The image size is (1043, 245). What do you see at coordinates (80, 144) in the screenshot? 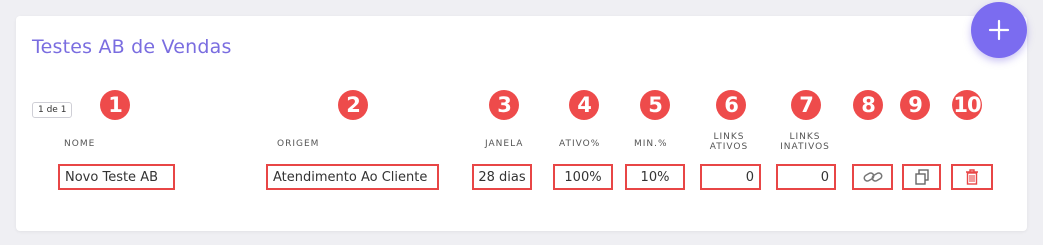
I see `column-header-nome: NOME` at bounding box center [80, 144].